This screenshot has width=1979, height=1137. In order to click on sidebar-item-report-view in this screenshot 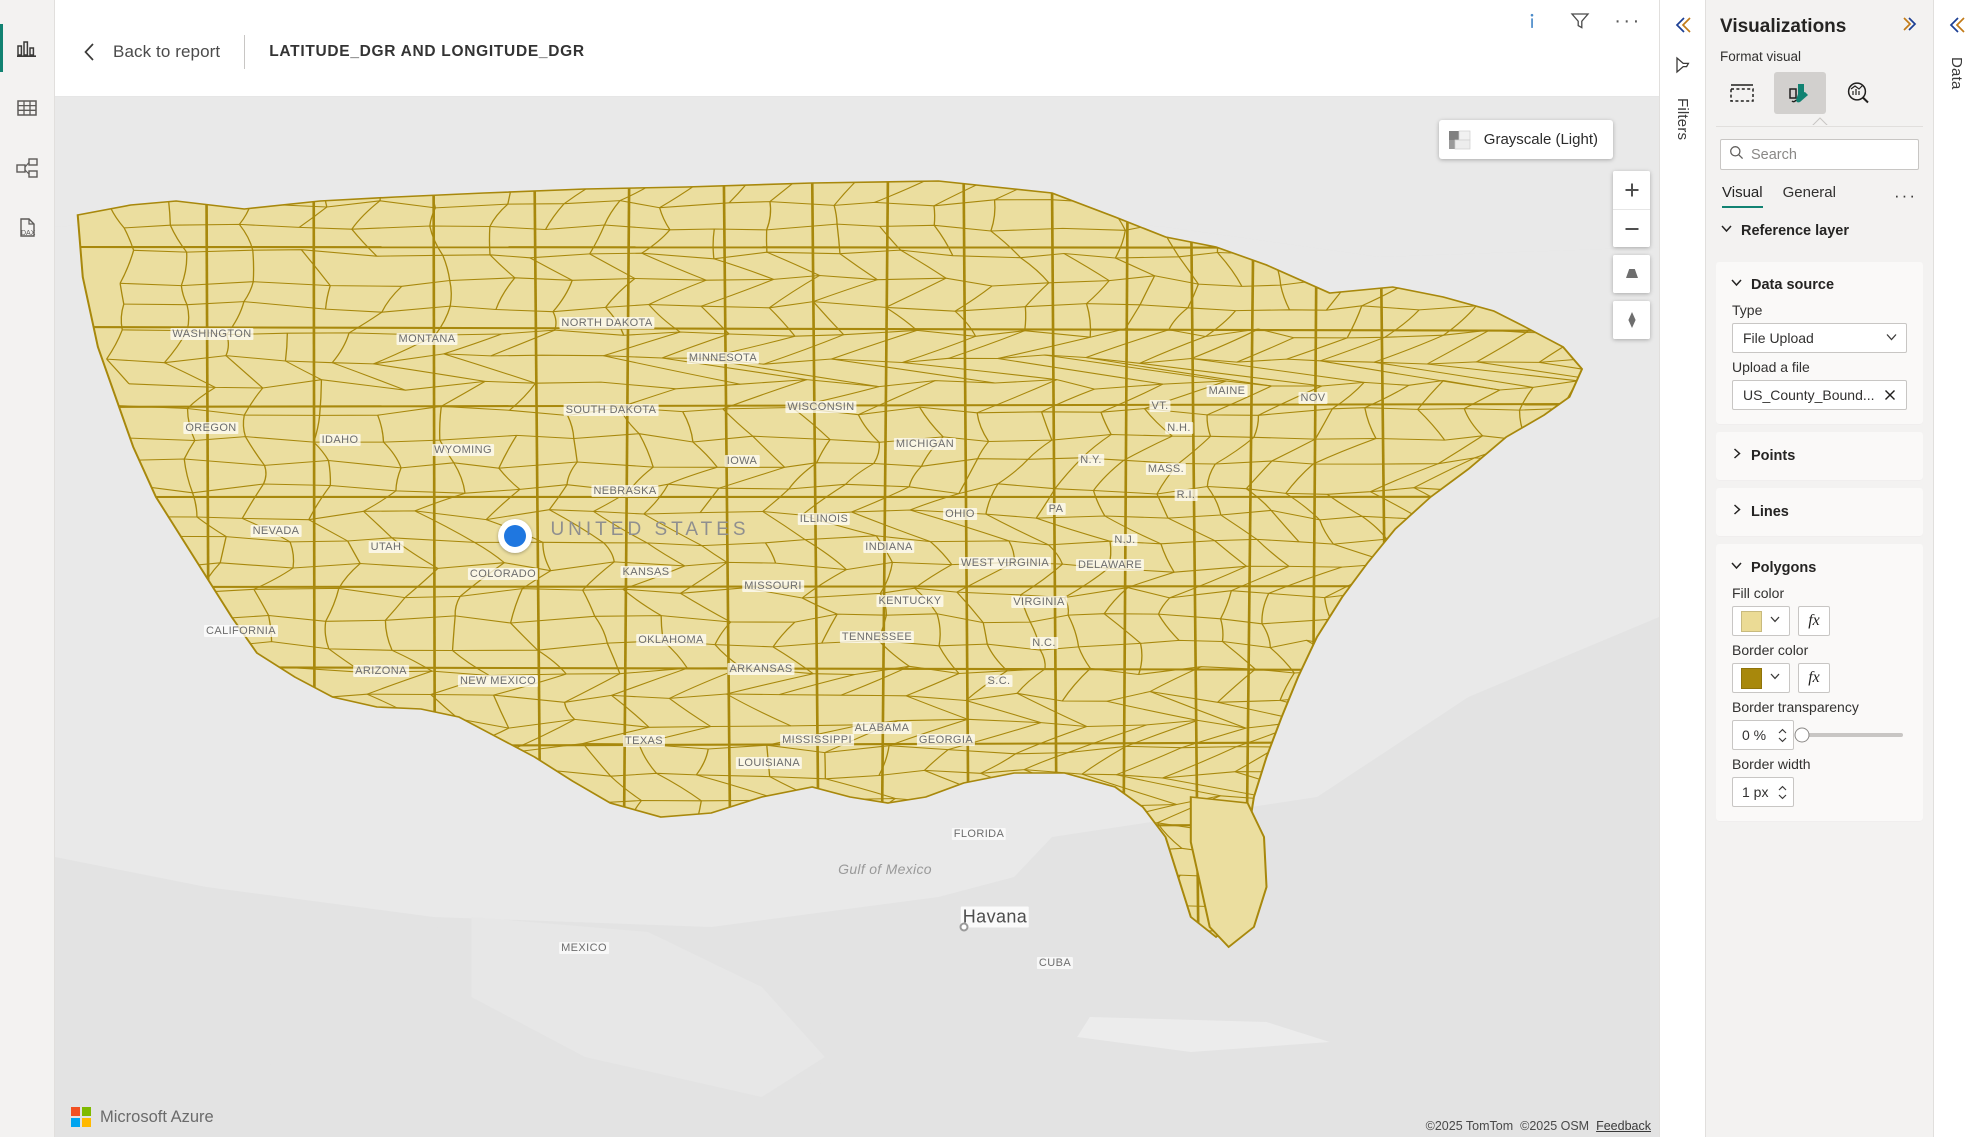, I will do `click(27, 48)`.